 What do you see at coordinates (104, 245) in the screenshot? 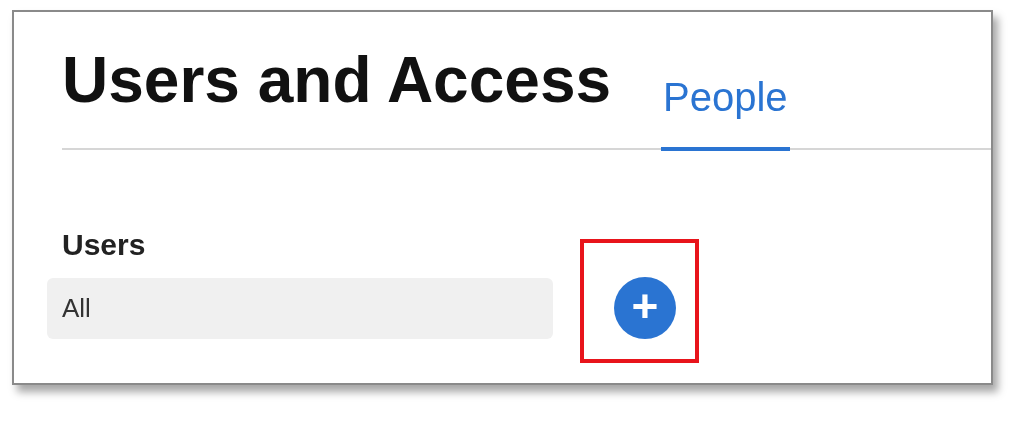
I see `section-label: Users` at bounding box center [104, 245].